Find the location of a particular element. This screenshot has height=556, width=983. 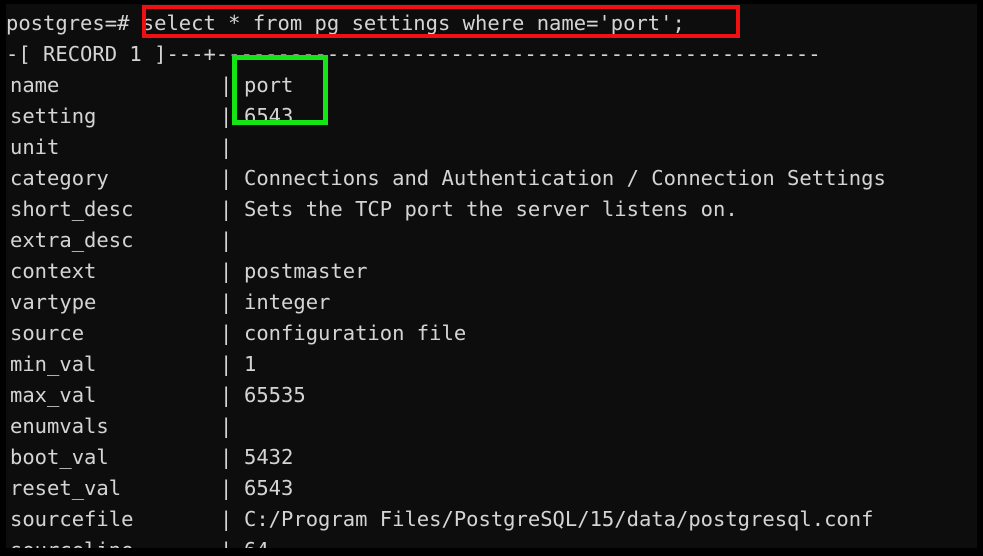

table-row: enumvals | is located at coordinates (125, 426).